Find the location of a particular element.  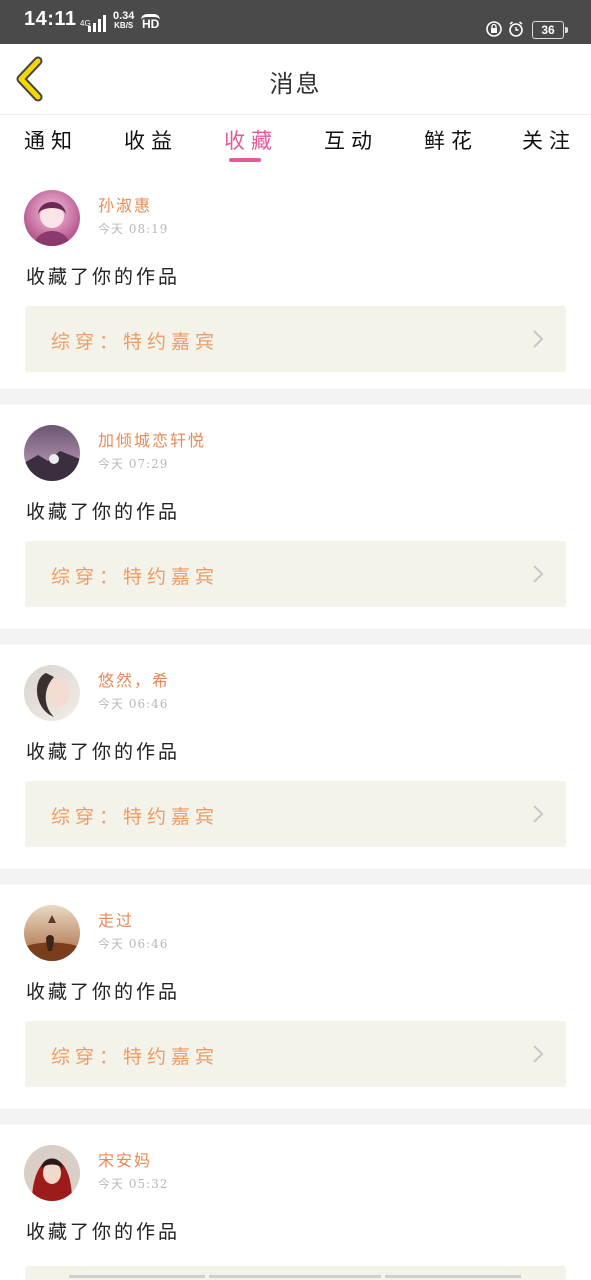

username: 宋安妈 is located at coordinates (125, 1159).